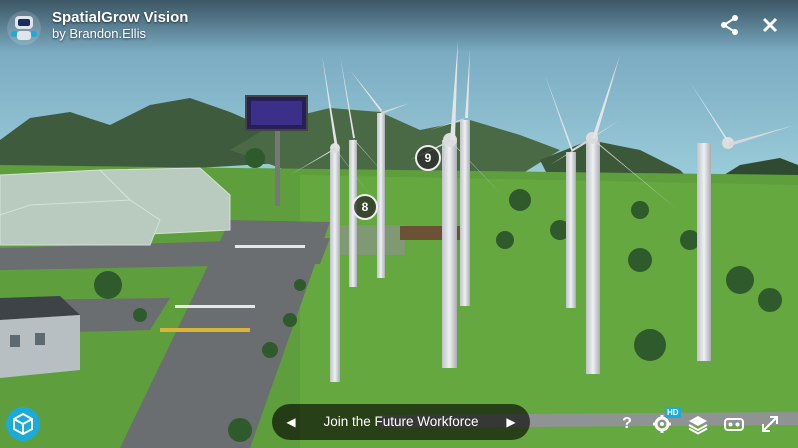 The width and height of the screenshot is (798, 448). What do you see at coordinates (24, 28) in the screenshot?
I see `robot-avatar-icon` at bounding box center [24, 28].